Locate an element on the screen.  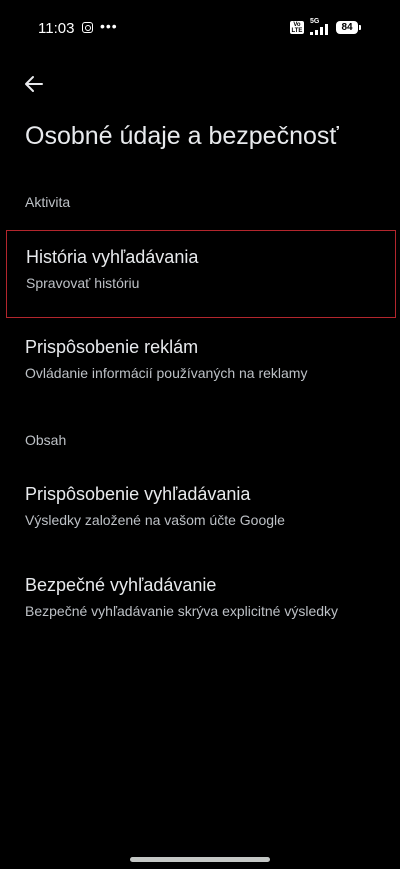
item-title: Prispôsobenie vyhľadávania is located at coordinates (138, 494).